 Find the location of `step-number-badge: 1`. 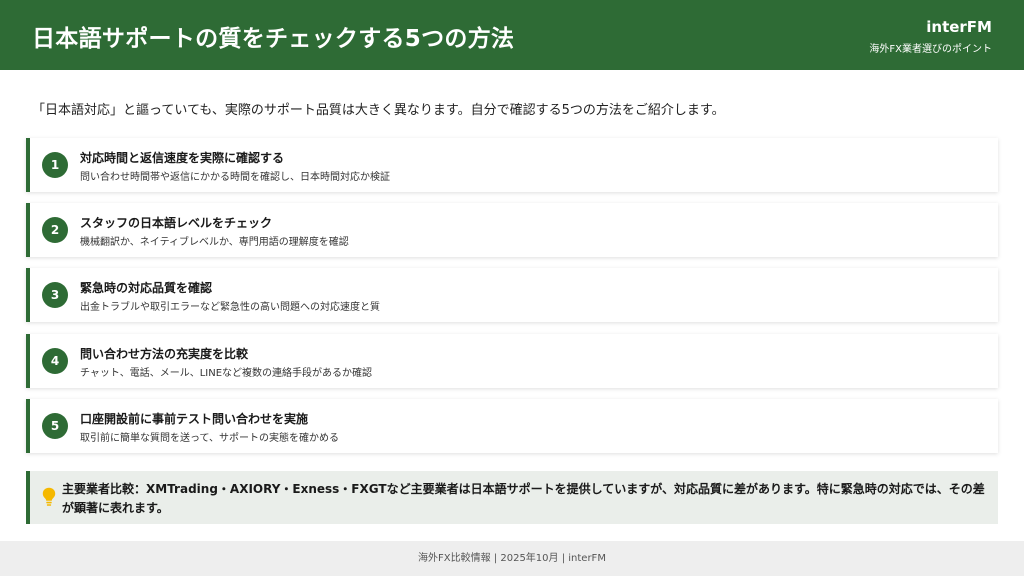

step-number-badge: 1 is located at coordinates (55, 165).